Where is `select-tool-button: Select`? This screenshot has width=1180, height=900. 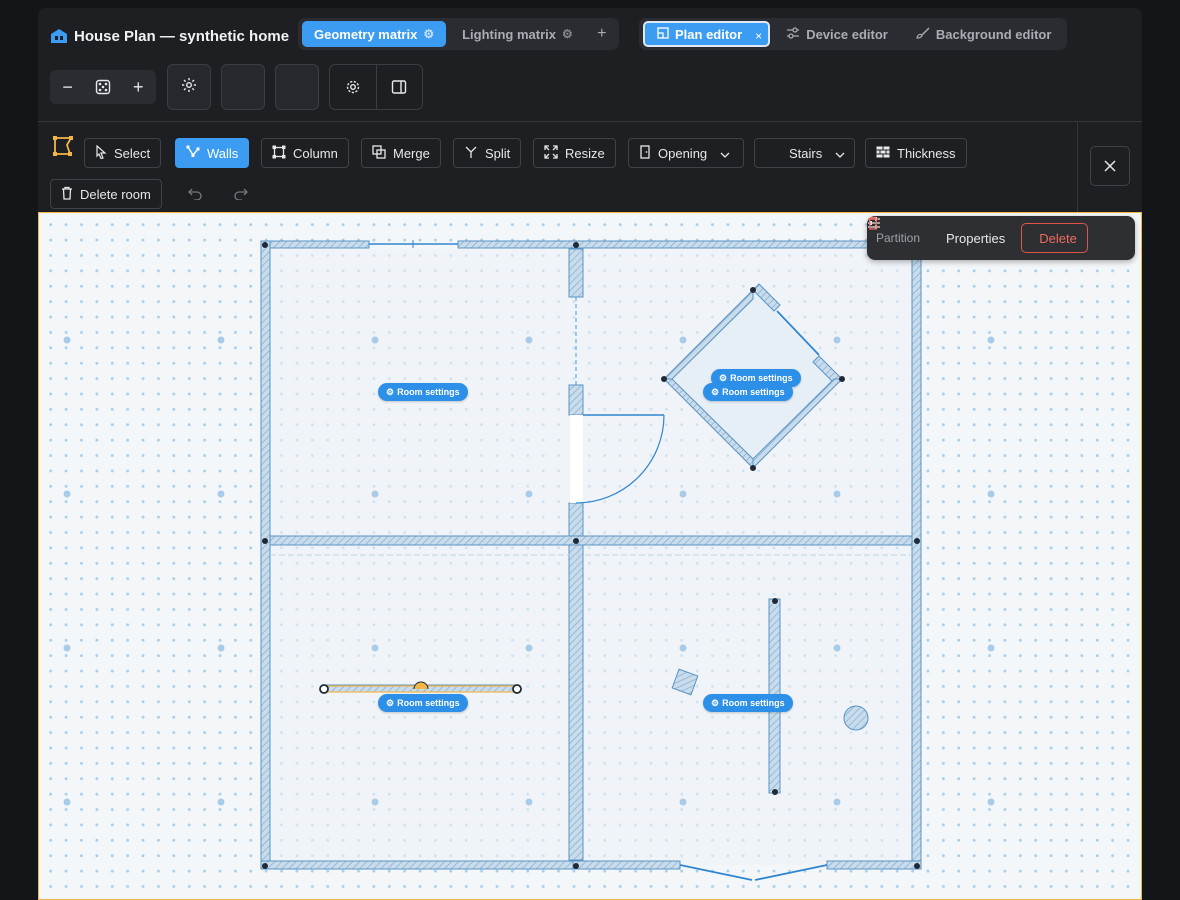
select-tool-button: Select is located at coordinates (123, 153).